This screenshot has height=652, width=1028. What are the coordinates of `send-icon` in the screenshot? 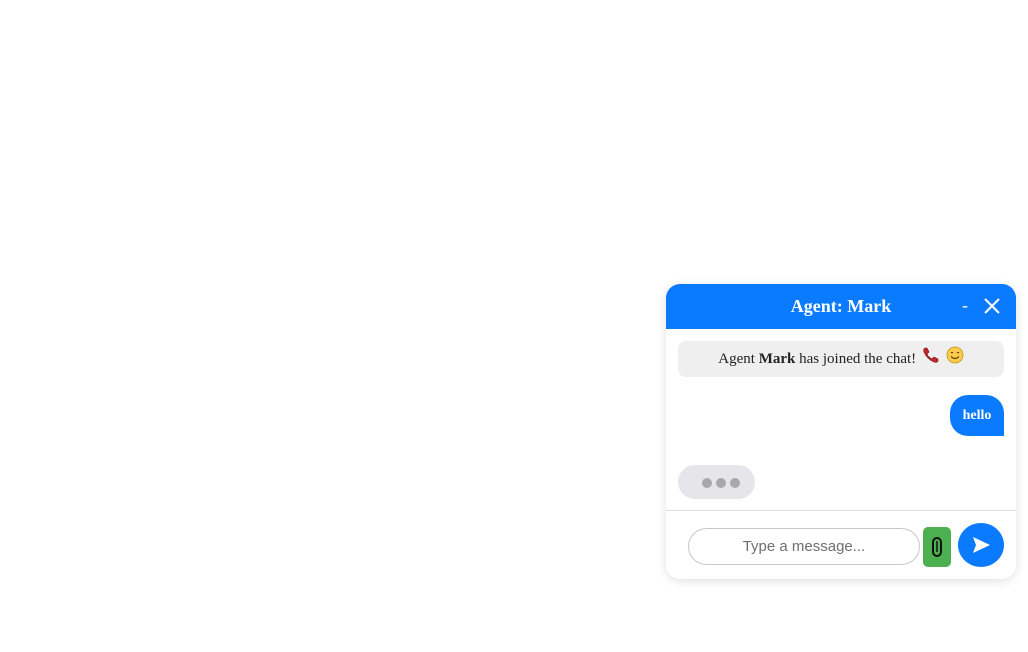 It's located at (981, 545).